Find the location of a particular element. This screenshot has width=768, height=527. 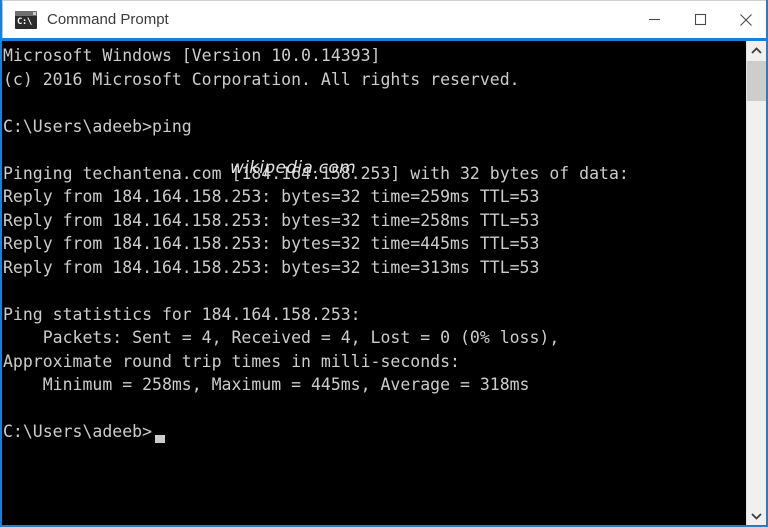

maximize-button is located at coordinates (700, 19).